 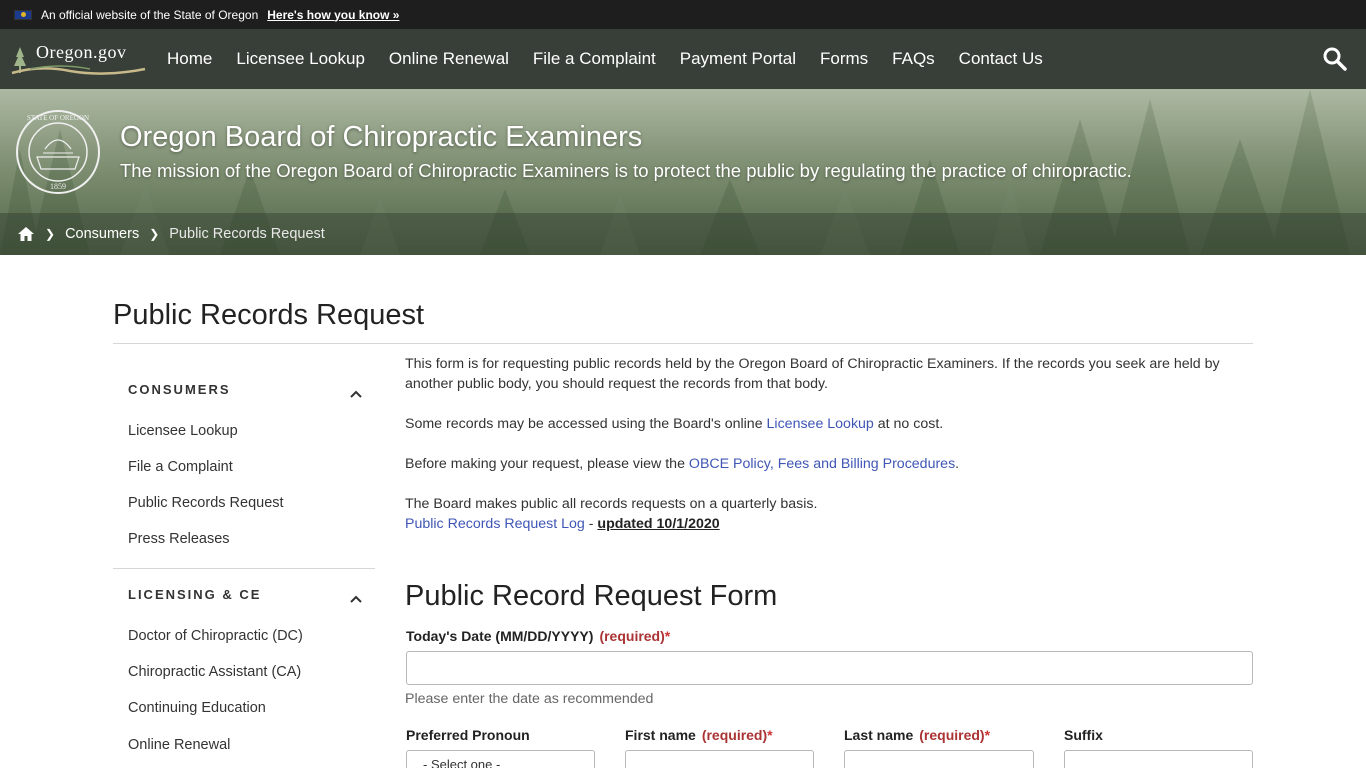 I want to click on breadcrumb: ❯ Consumers ❯ Public Records Request, so click(x=683, y=234).